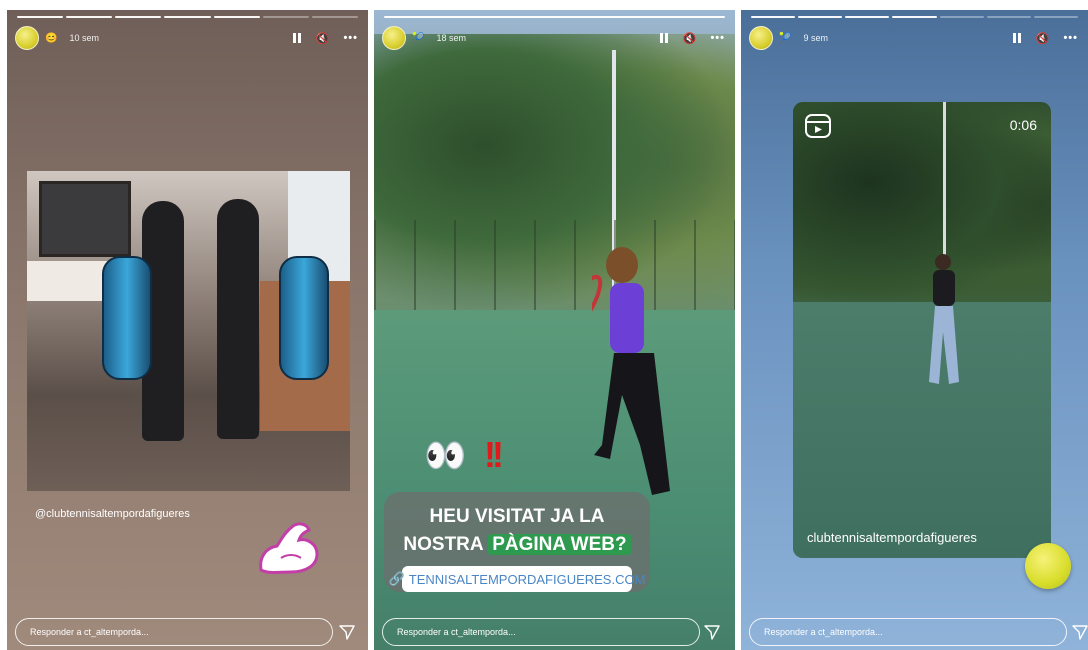  Describe the element at coordinates (112, 514) in the screenshot. I see `mention-tag: @clubtennisaltempordafigueres` at that location.